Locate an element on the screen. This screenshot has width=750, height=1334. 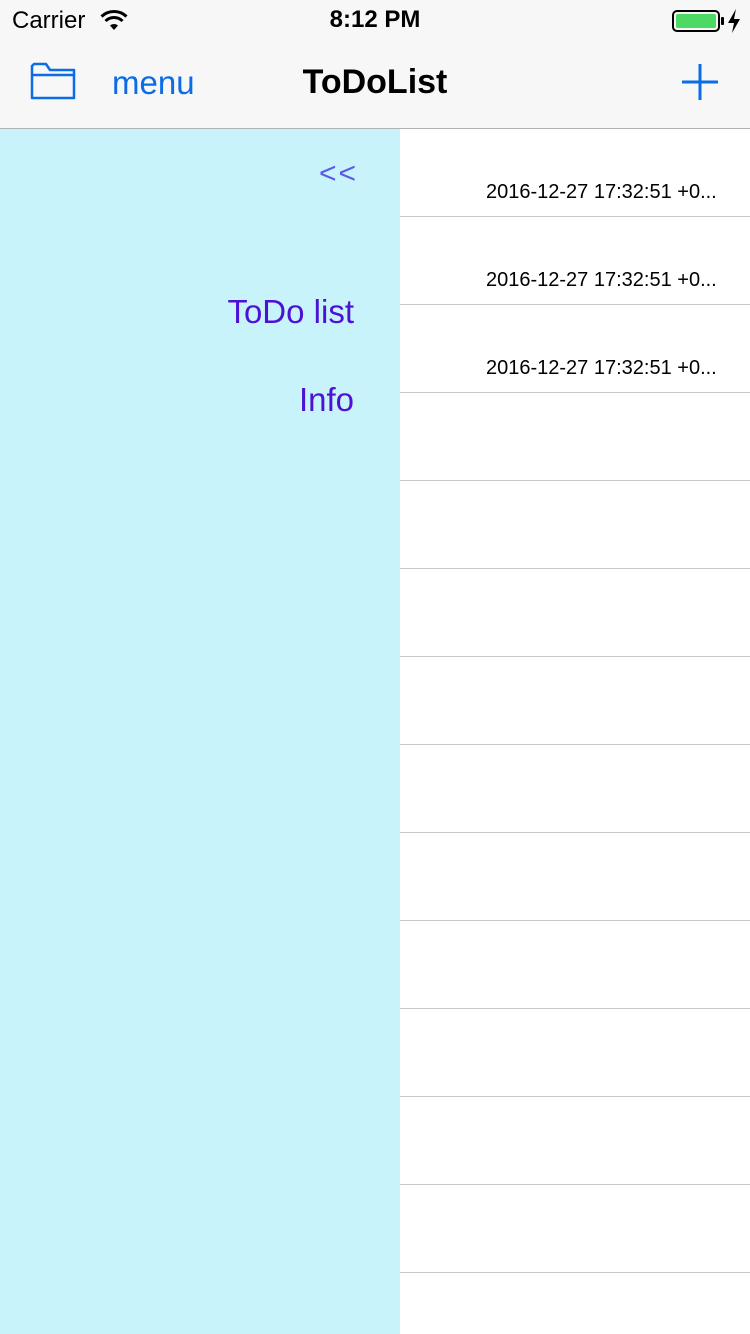
nav-bar: menu ToDoList is located at coordinates (375, 84).